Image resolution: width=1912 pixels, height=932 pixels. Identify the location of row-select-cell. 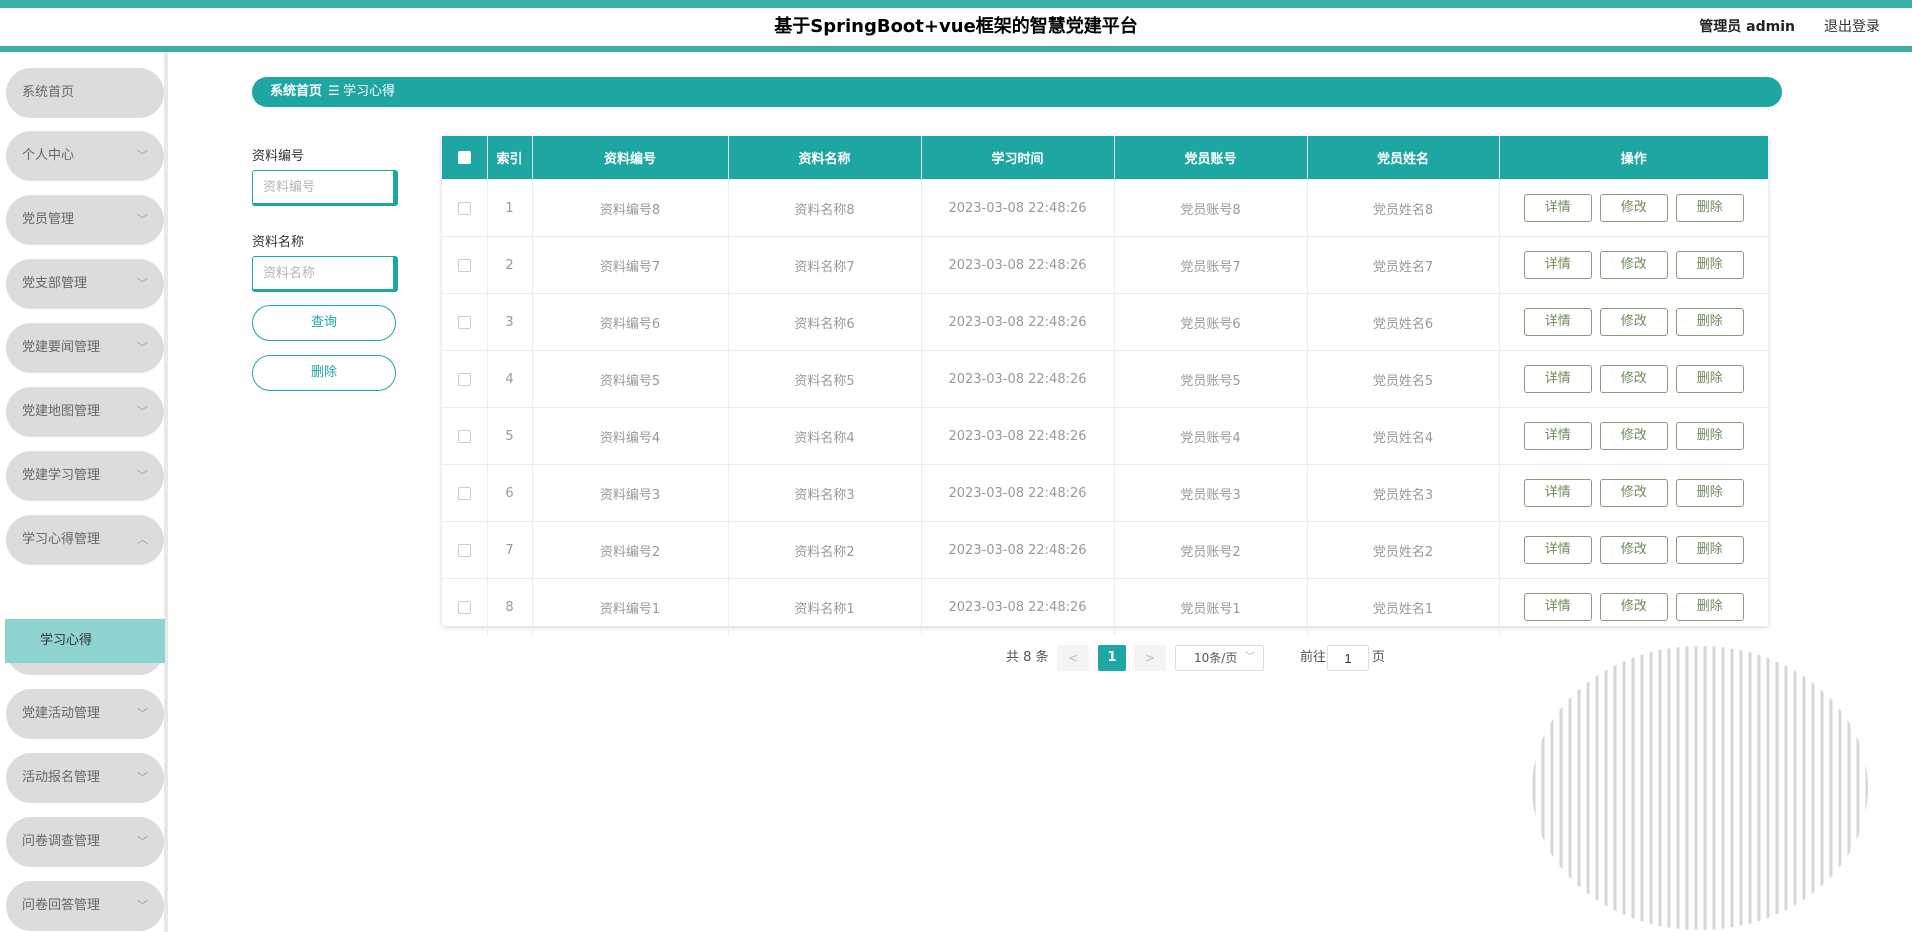
(465, 550).